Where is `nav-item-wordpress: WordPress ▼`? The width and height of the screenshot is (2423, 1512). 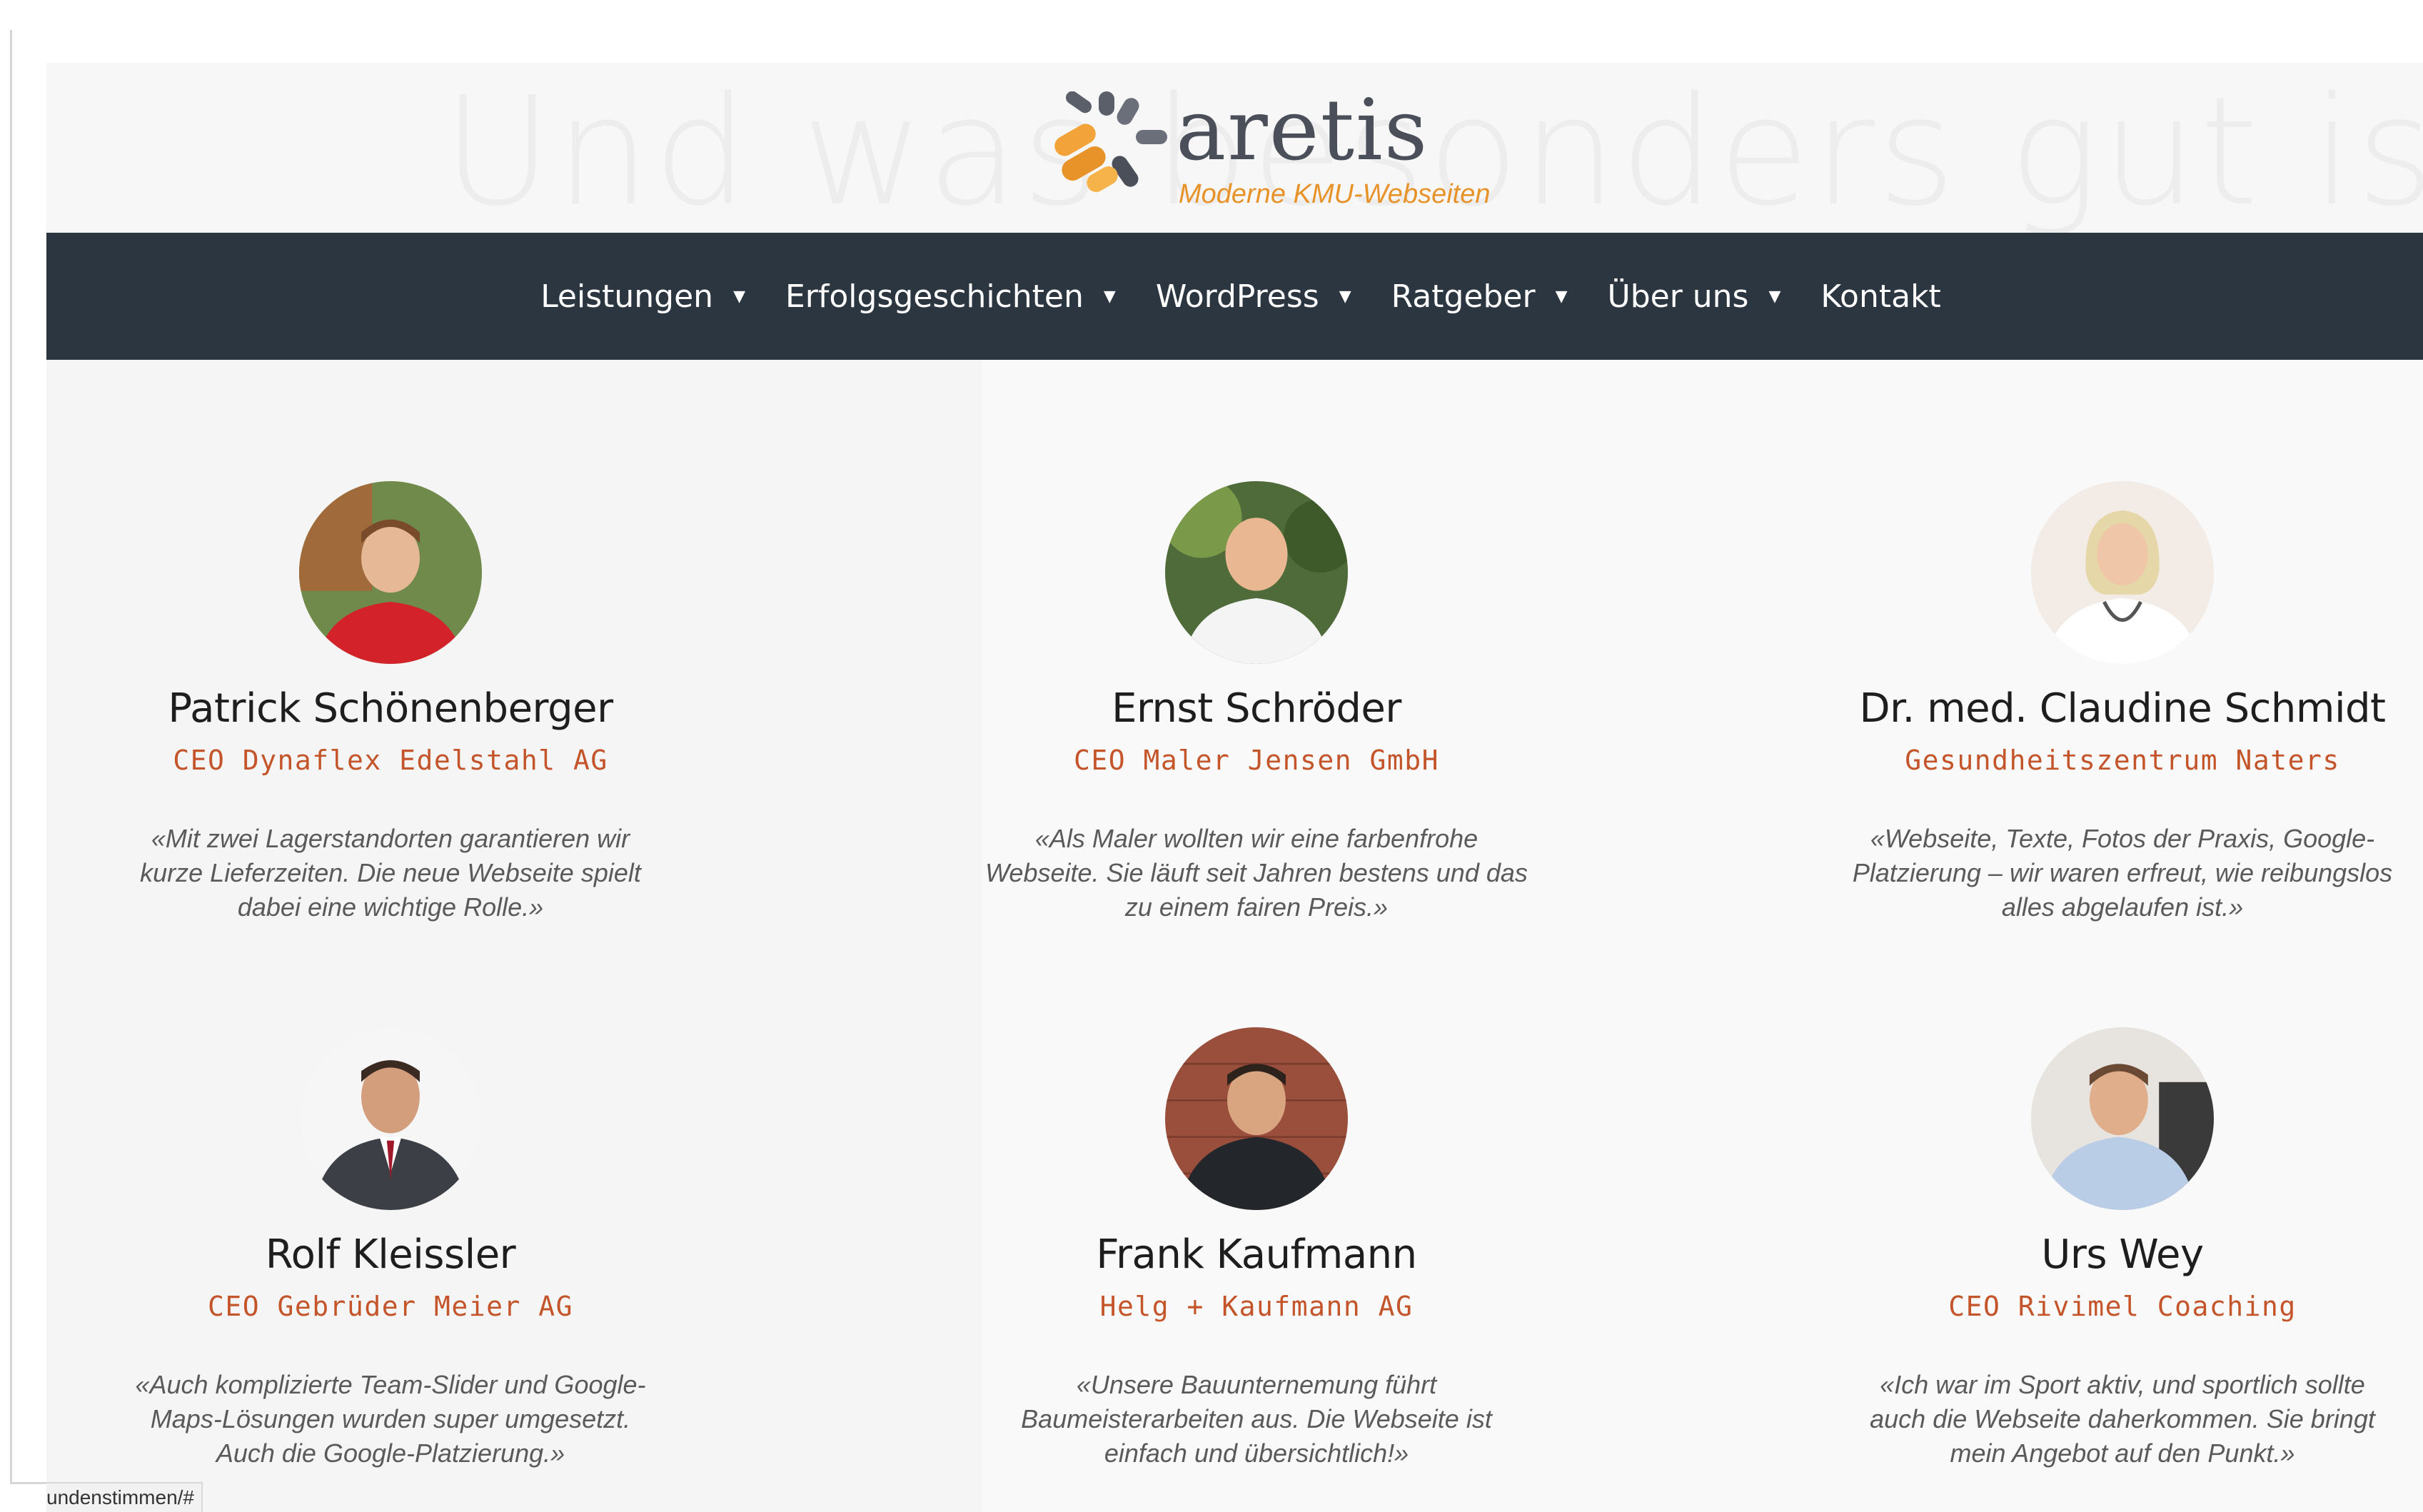
nav-item-wordpress: WordPress ▼ is located at coordinates (1253, 296).